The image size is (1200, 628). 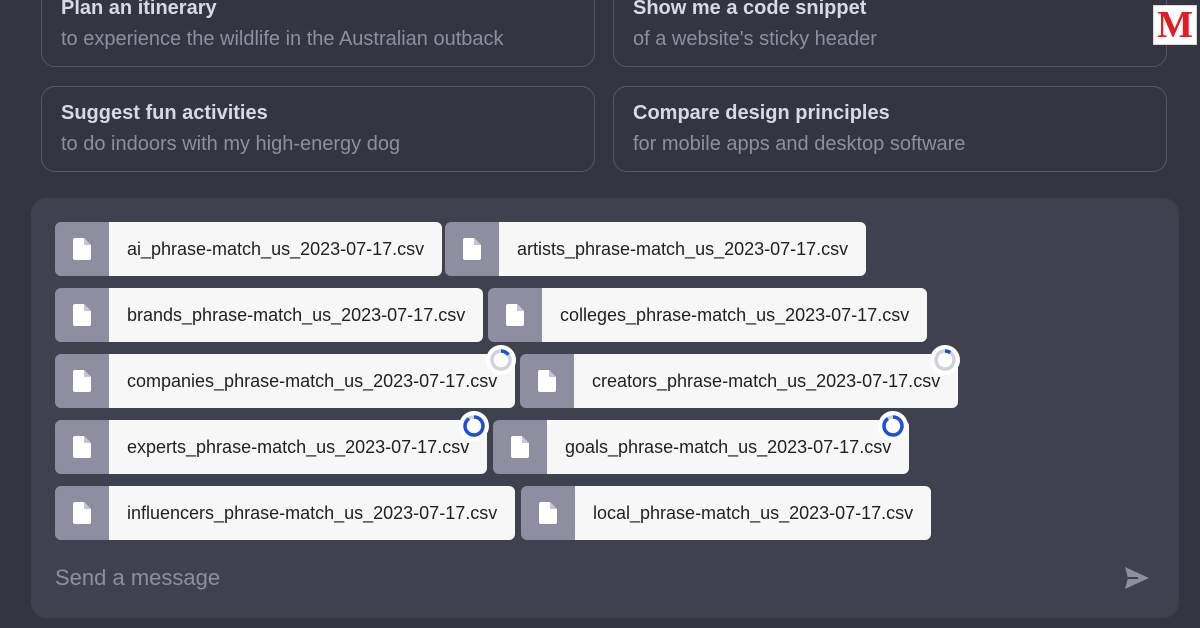 I want to click on file-attachment: ai_phrase-match_us_2023-07-17.csv, so click(x=249, y=249).